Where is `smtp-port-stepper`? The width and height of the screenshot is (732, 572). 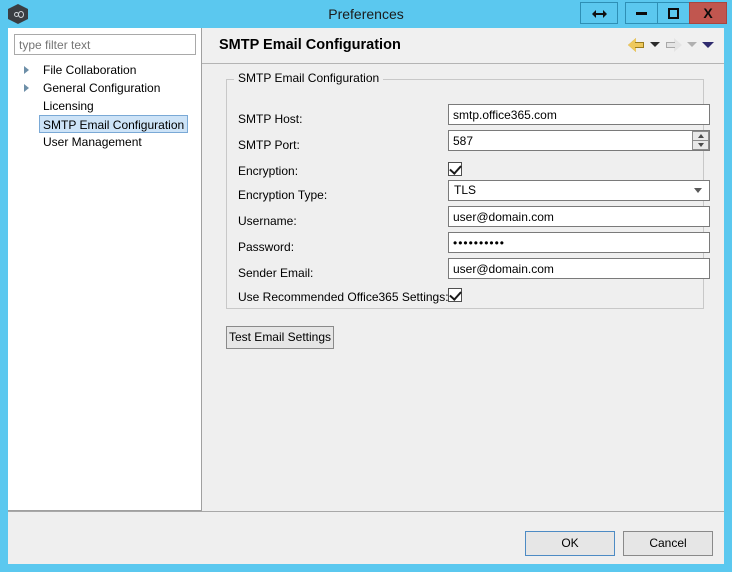 smtp-port-stepper is located at coordinates (579, 140).